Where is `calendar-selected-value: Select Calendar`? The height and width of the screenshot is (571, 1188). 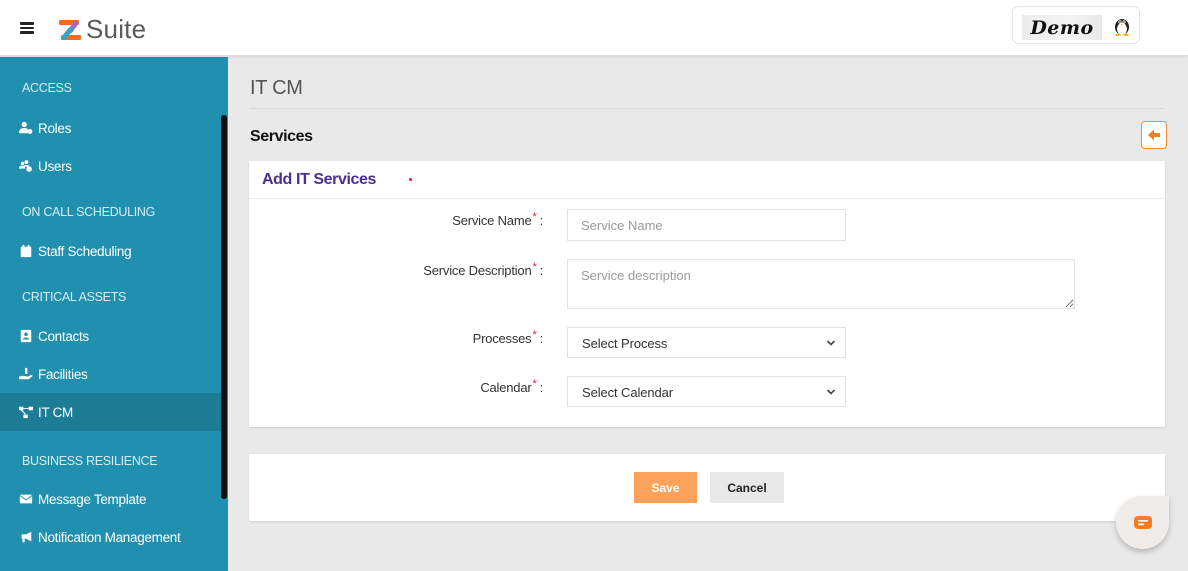
calendar-selected-value: Select Calendar is located at coordinates (627, 392).